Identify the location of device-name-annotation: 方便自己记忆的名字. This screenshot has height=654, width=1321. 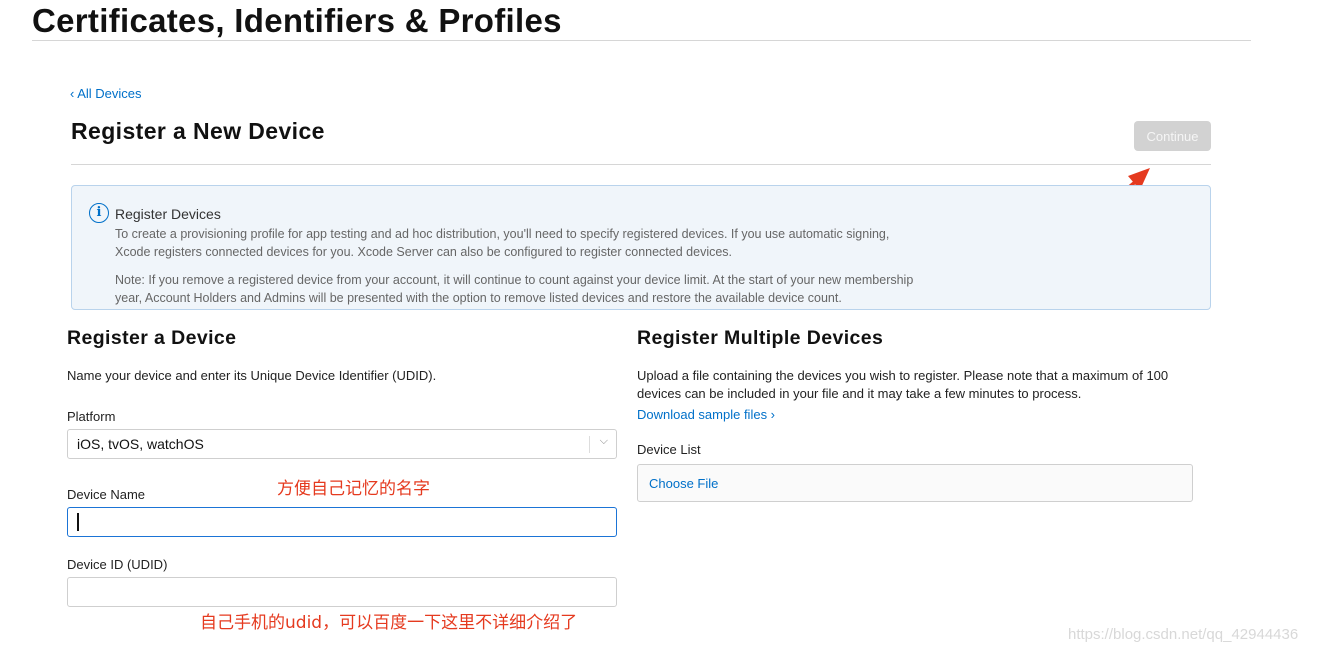
(353, 489).